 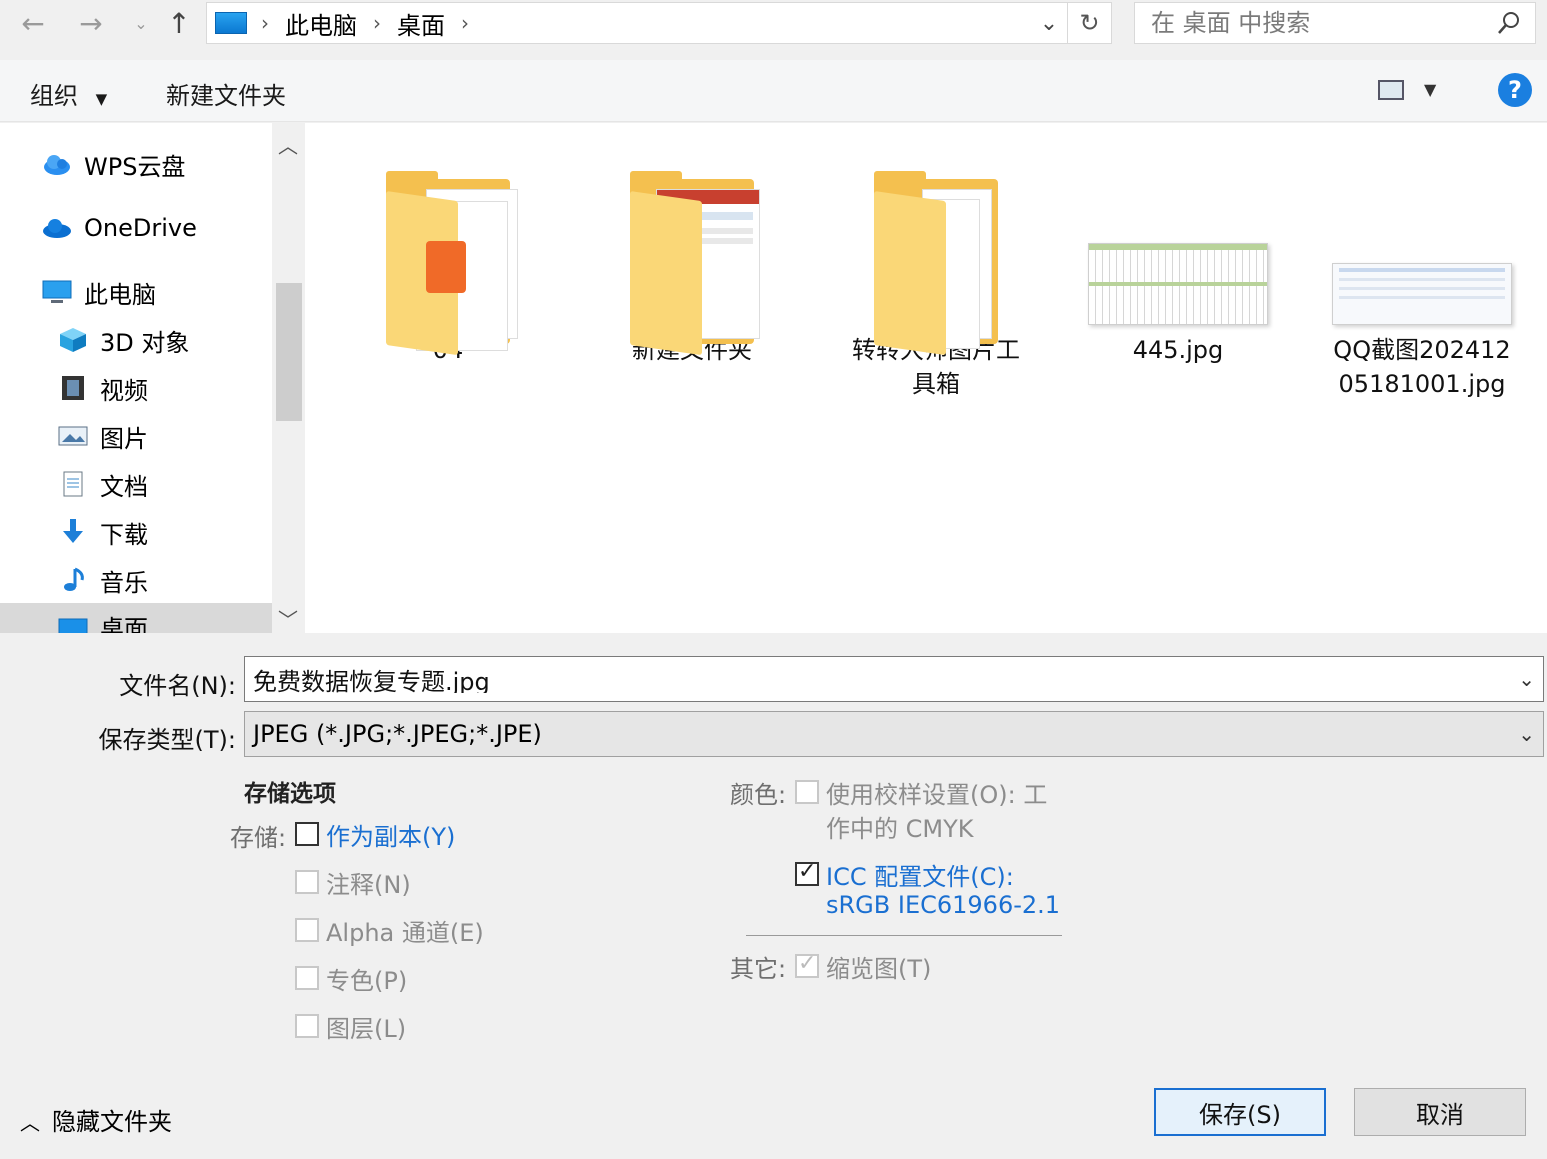 I want to click on sidebar-item-videos: 视频, so click(x=136, y=388).